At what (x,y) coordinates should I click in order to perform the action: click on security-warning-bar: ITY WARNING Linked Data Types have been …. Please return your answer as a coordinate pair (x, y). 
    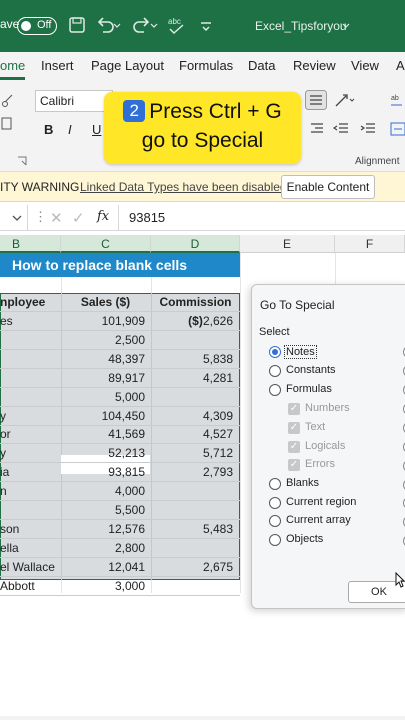
    Looking at the image, I should click on (202, 187).